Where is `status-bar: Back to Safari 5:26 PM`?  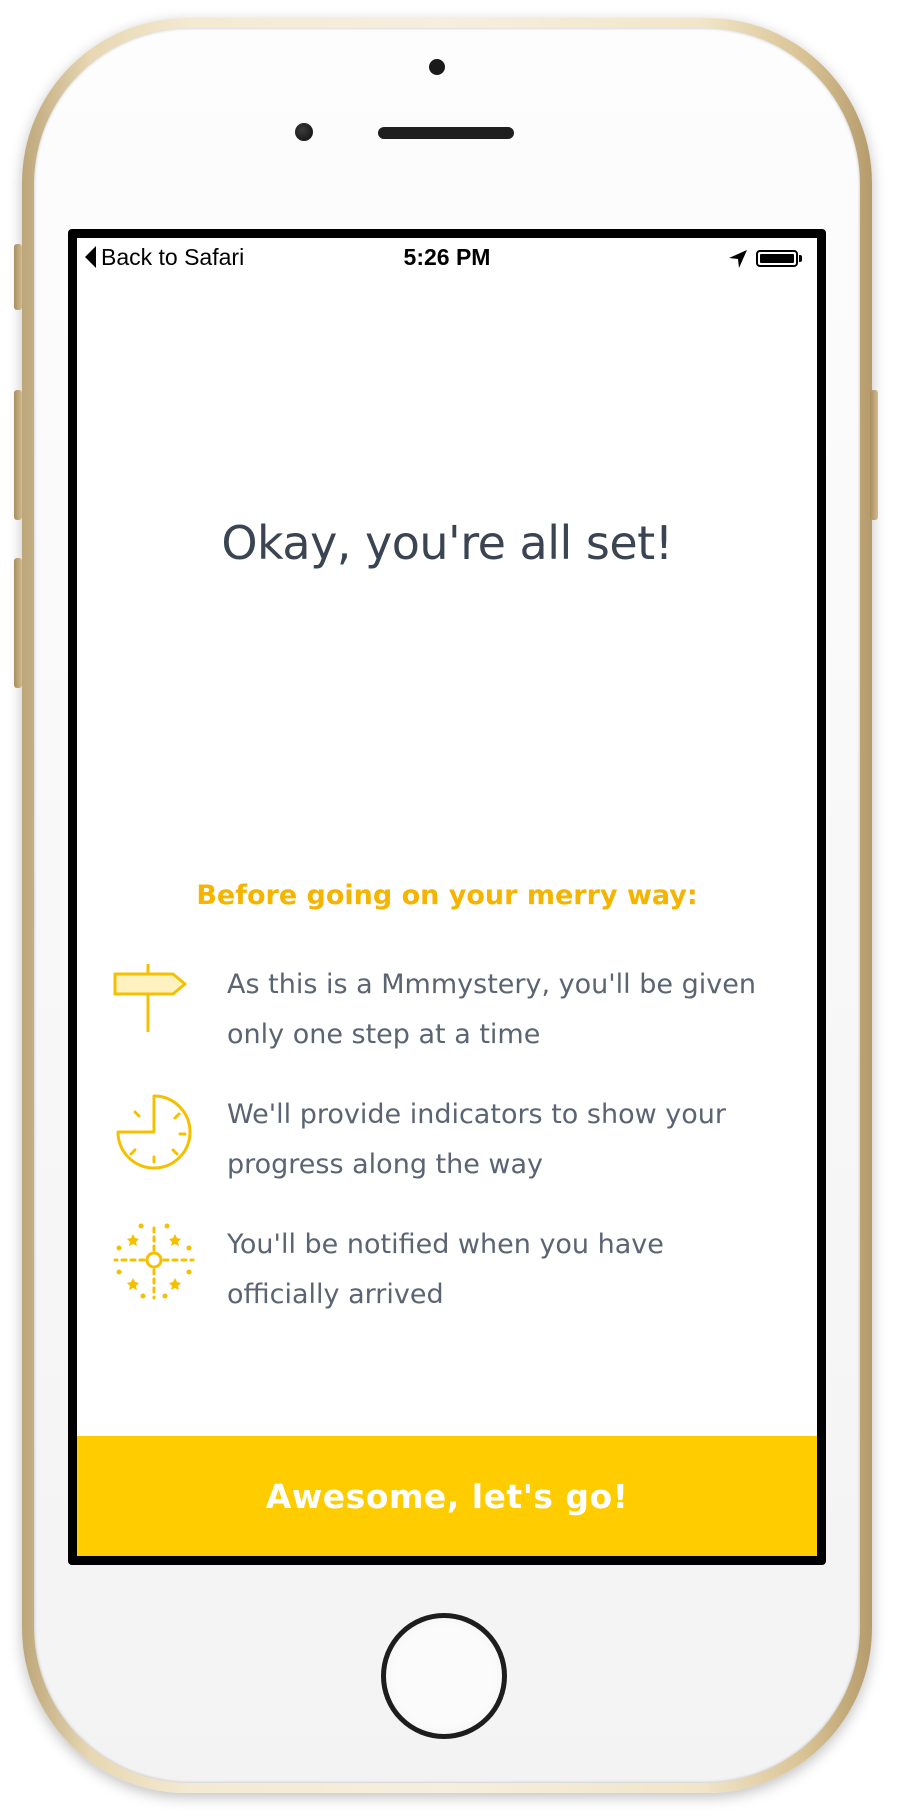
status-bar: Back to Safari 5:26 PM is located at coordinates (447, 258).